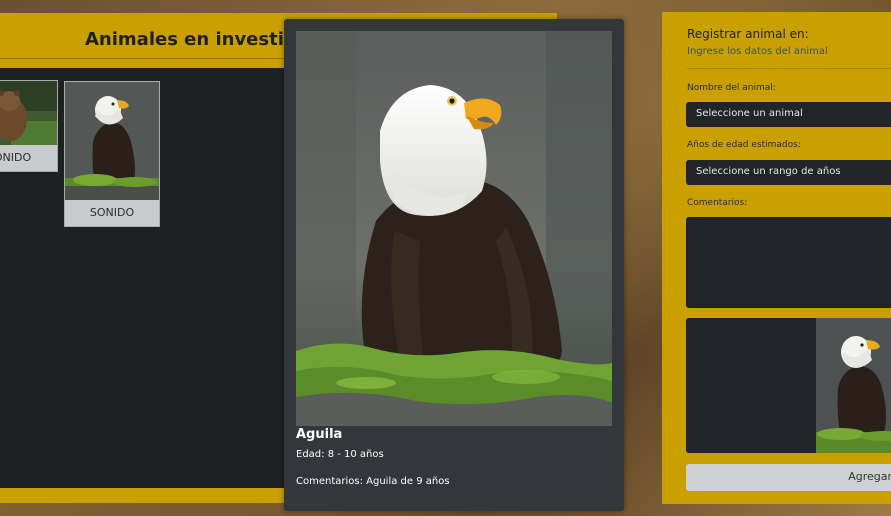 The image size is (891, 516). What do you see at coordinates (744, 145) in the screenshot?
I see `age-range-label: Años de edad estimados:` at bounding box center [744, 145].